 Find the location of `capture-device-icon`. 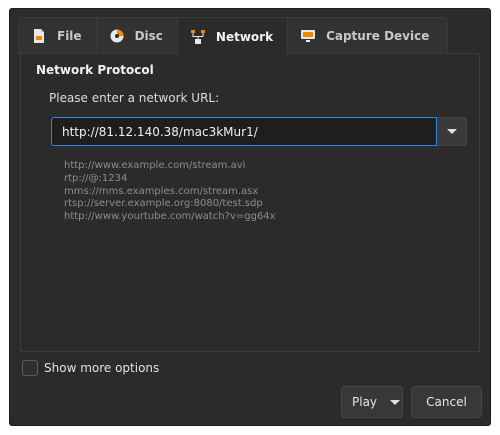

capture-device-icon is located at coordinates (308, 36).